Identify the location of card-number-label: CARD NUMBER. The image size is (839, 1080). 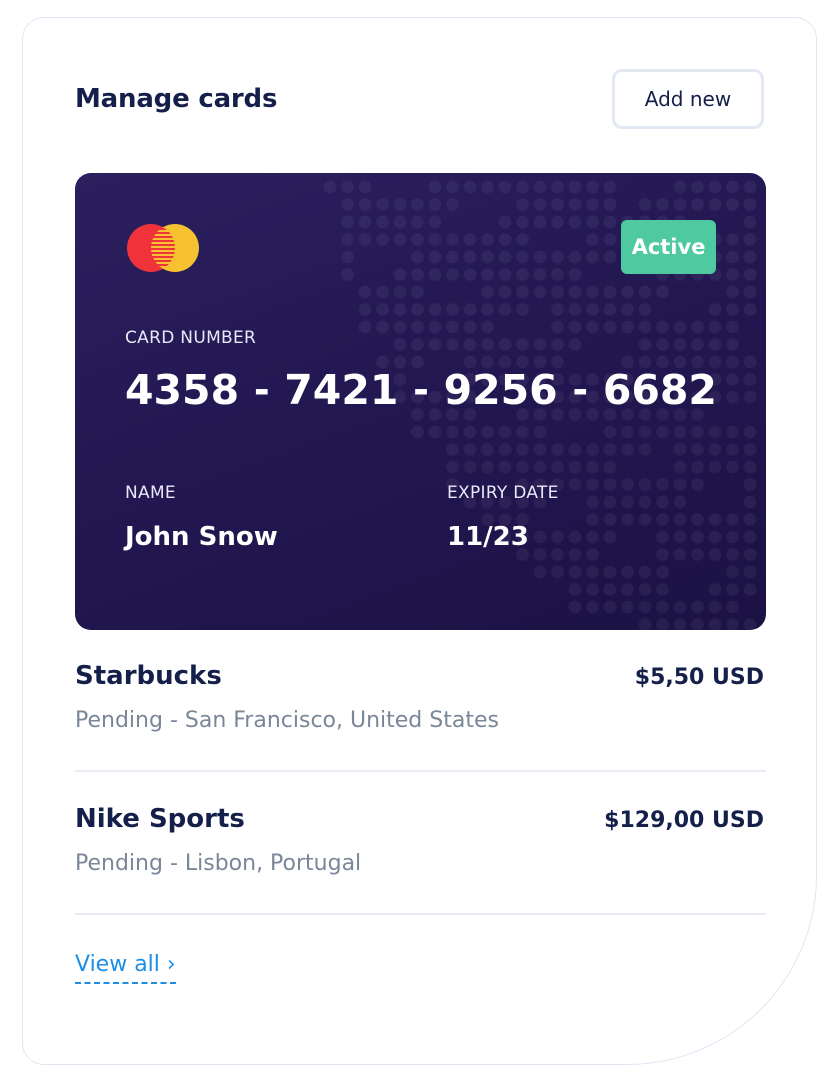
(191, 338).